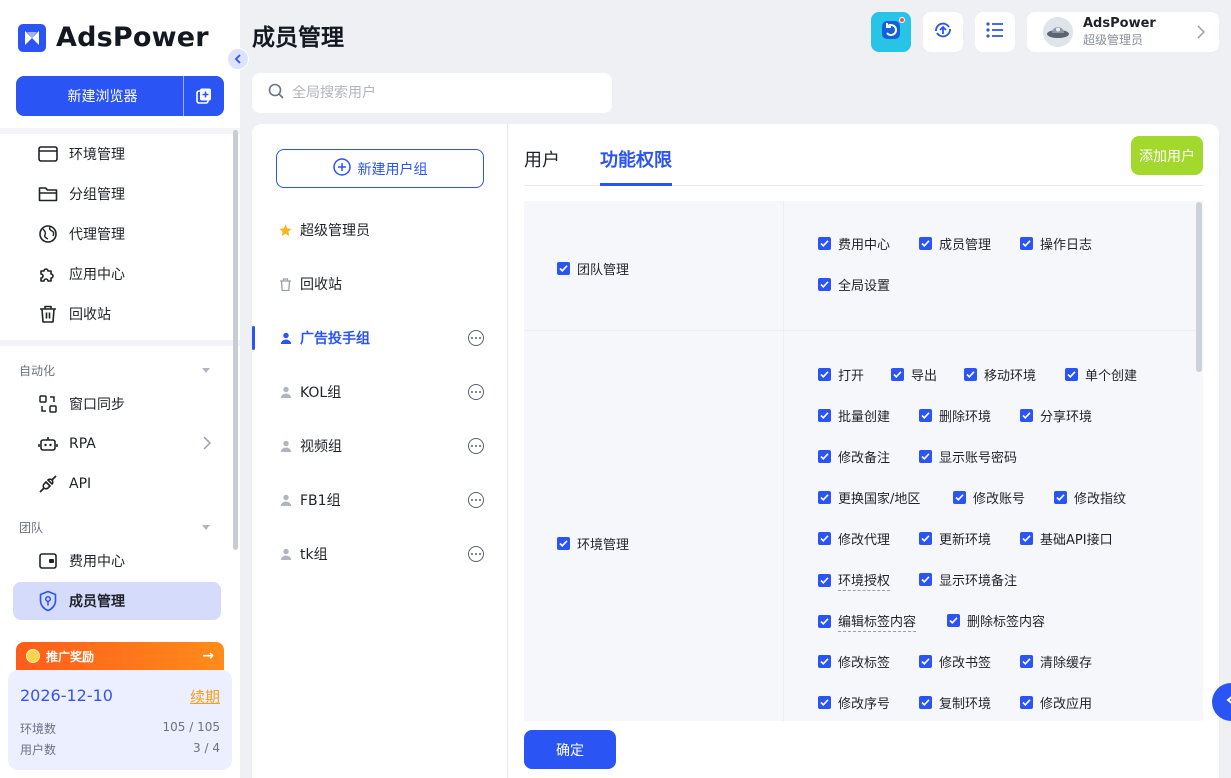 This screenshot has height=778, width=1231. Describe the element at coordinates (854, 661) in the screenshot. I see `checkbox-permission: 修改标签` at that location.